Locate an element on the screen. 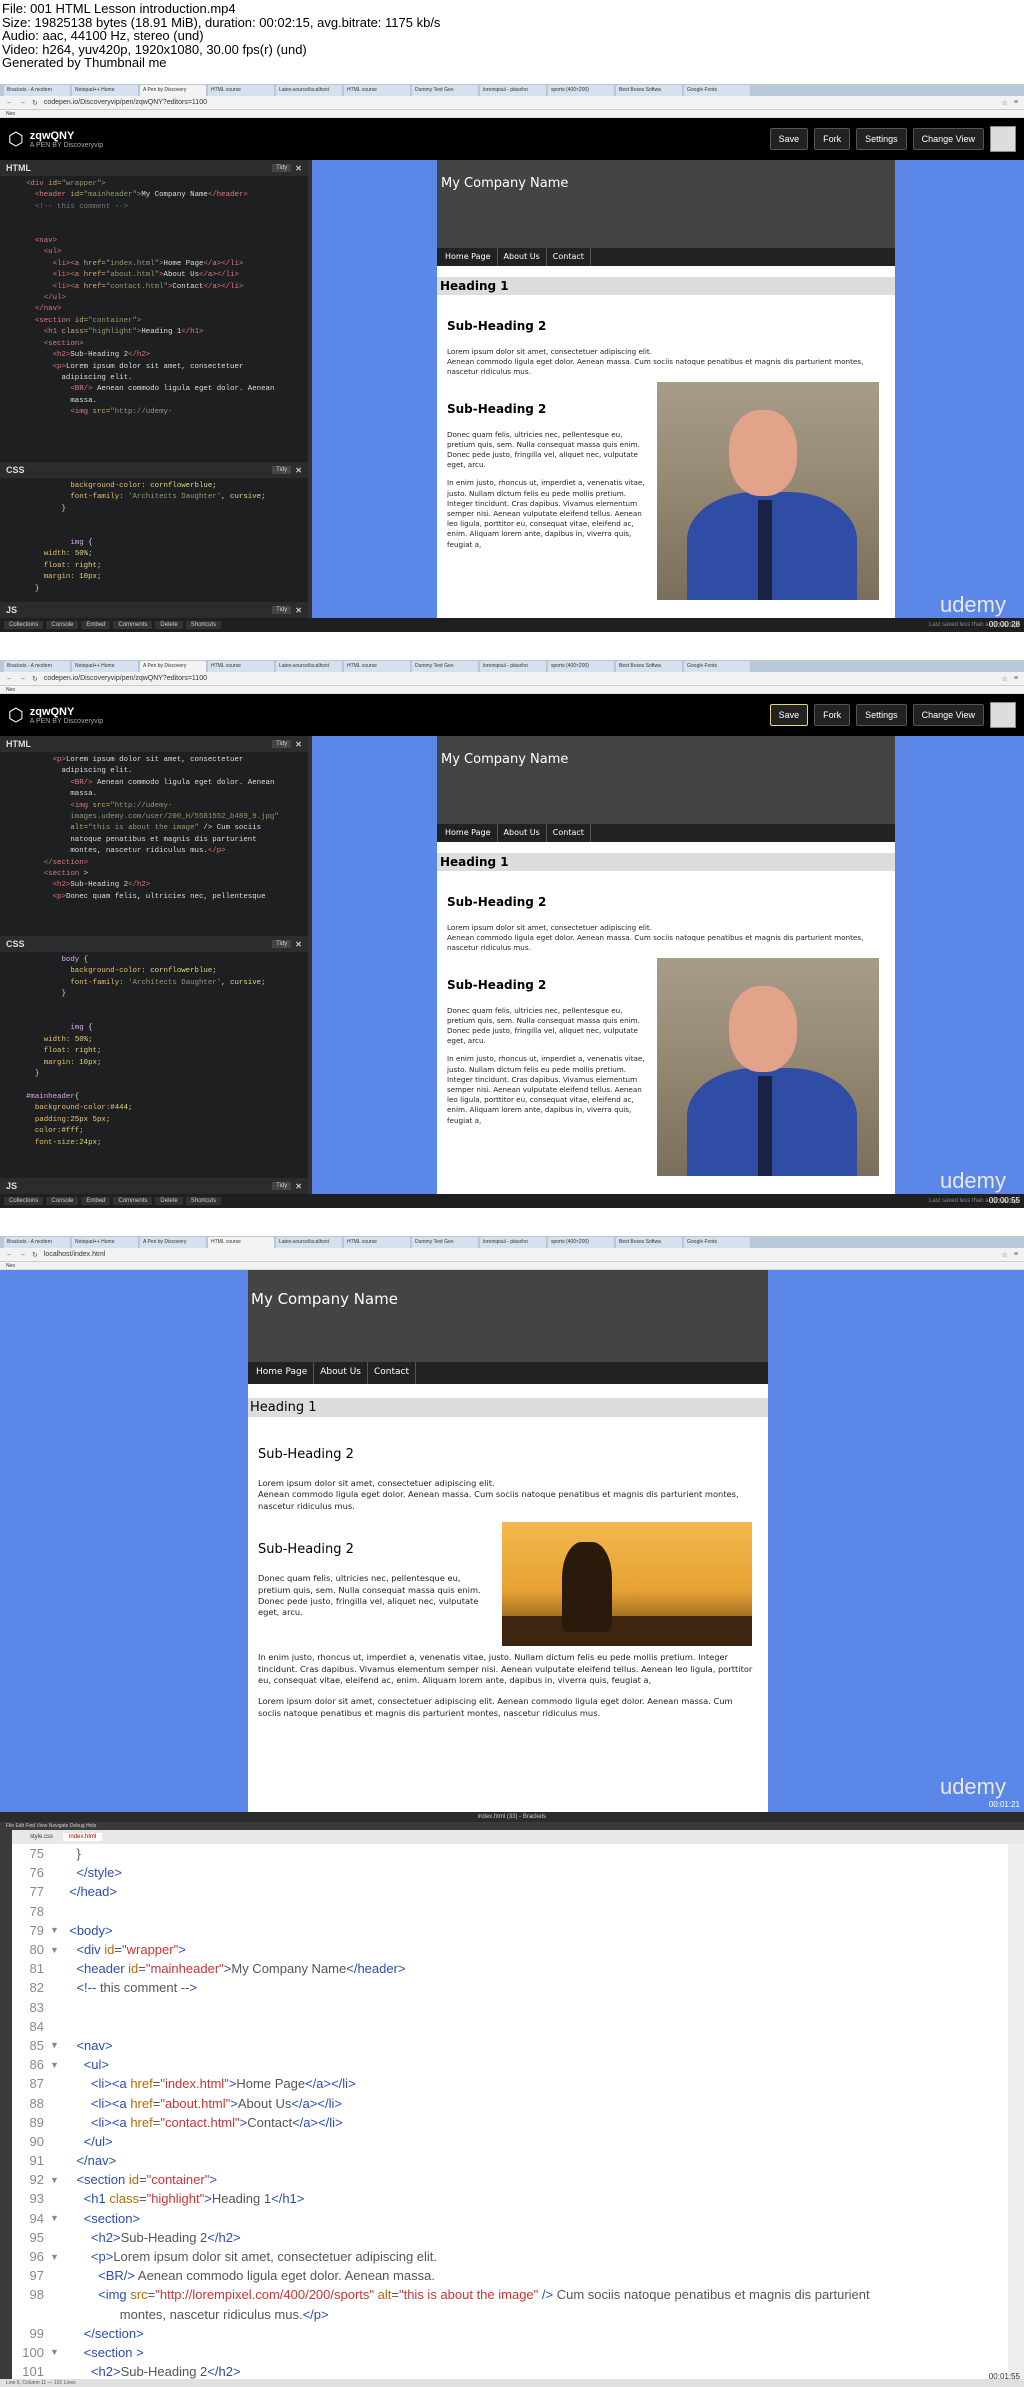  change-view-button: Change View is located at coordinates (948, 139).